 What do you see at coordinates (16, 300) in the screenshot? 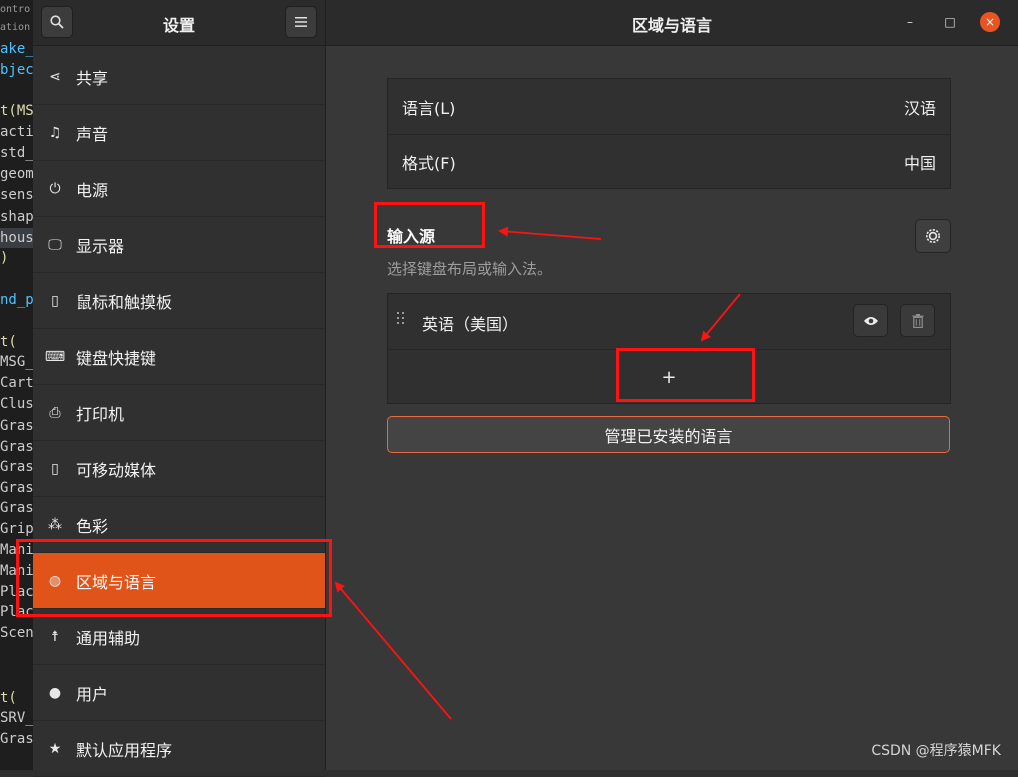
I see `code-line: nd_p` at bounding box center [16, 300].